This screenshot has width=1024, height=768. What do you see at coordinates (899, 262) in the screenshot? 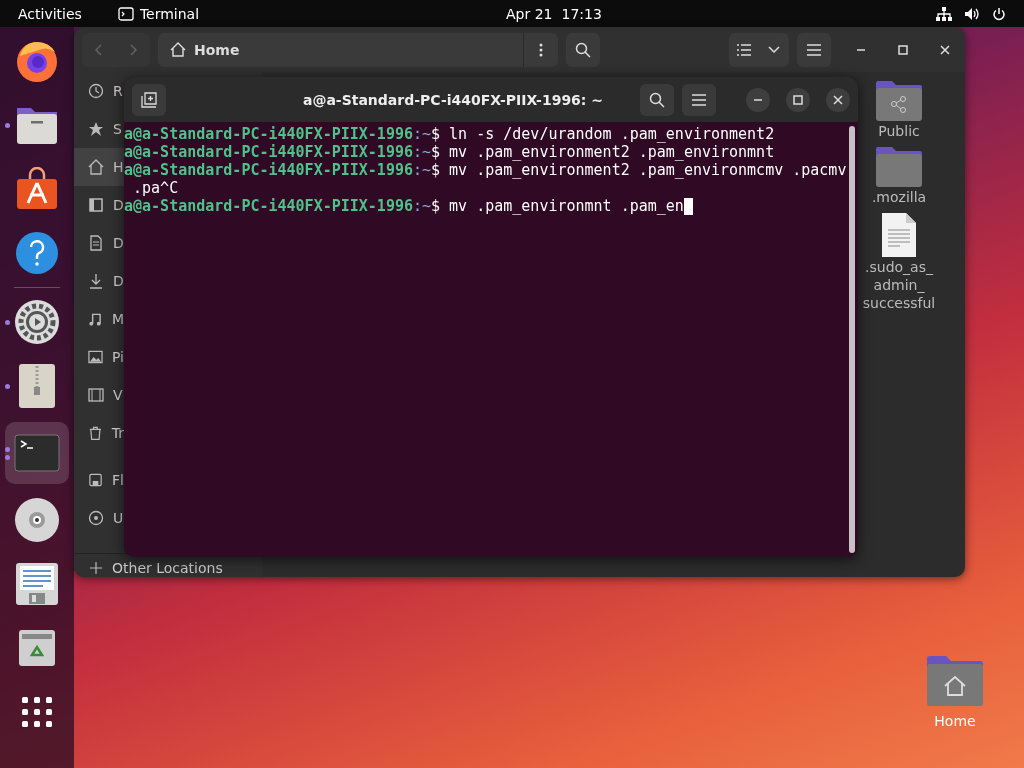
I see `file-item: .sudo_as_admin_successful` at bounding box center [899, 262].